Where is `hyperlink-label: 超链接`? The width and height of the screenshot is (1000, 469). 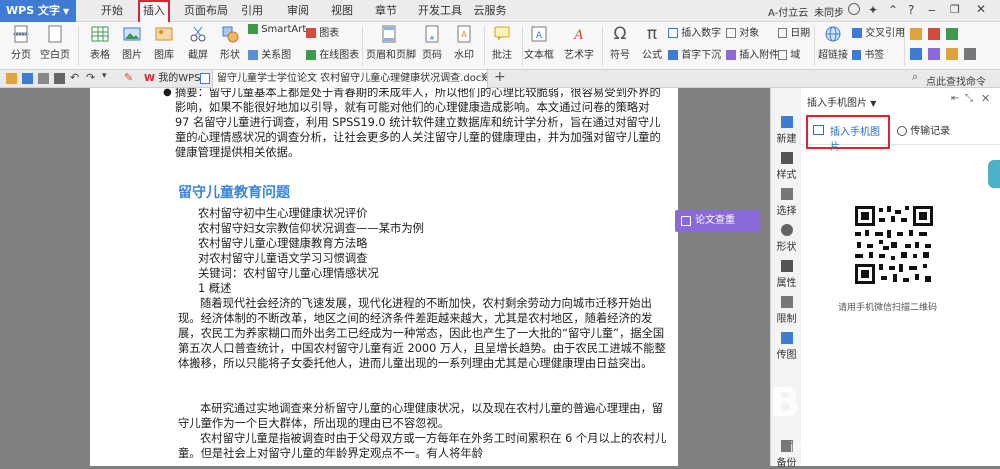 hyperlink-label: 超链接 is located at coordinates (833, 55).